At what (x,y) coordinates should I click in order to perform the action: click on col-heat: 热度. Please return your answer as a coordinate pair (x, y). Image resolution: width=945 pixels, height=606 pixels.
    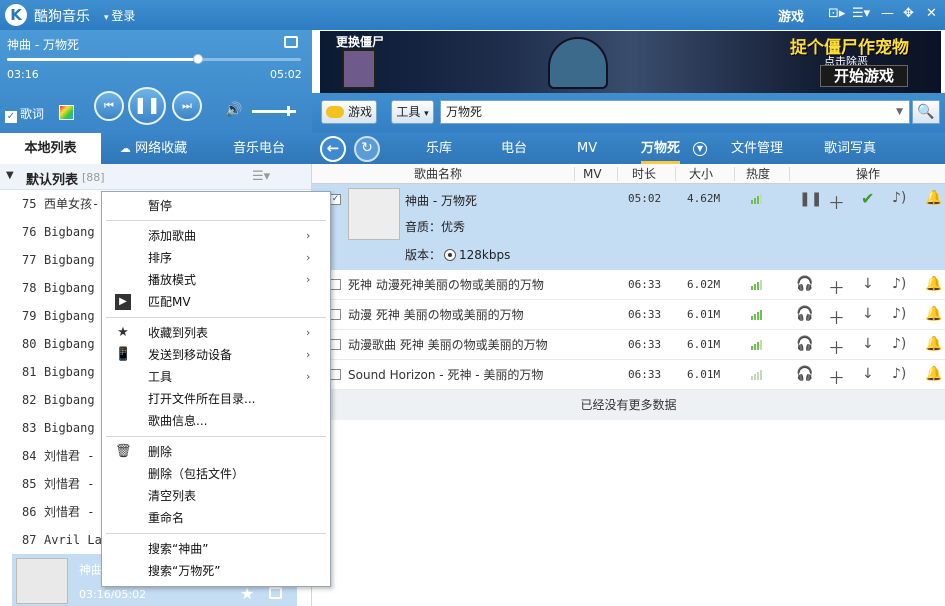
    Looking at the image, I should click on (758, 174).